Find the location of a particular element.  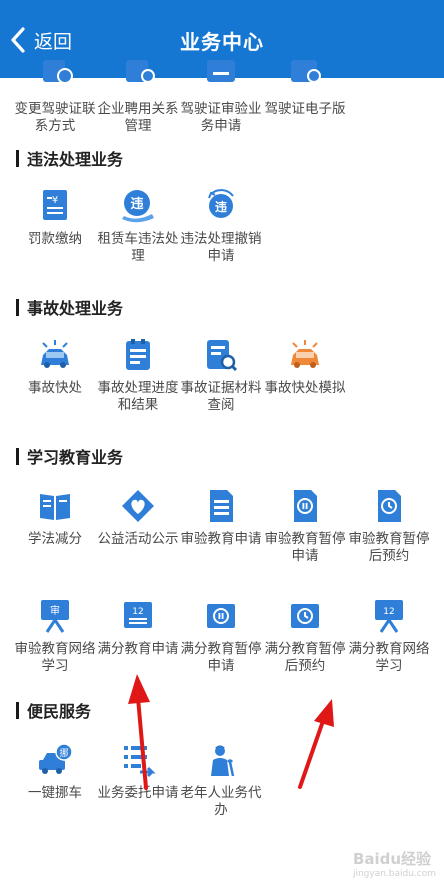

service-license-review: 驾驶证审验业务申请 is located at coordinates (221, 96).